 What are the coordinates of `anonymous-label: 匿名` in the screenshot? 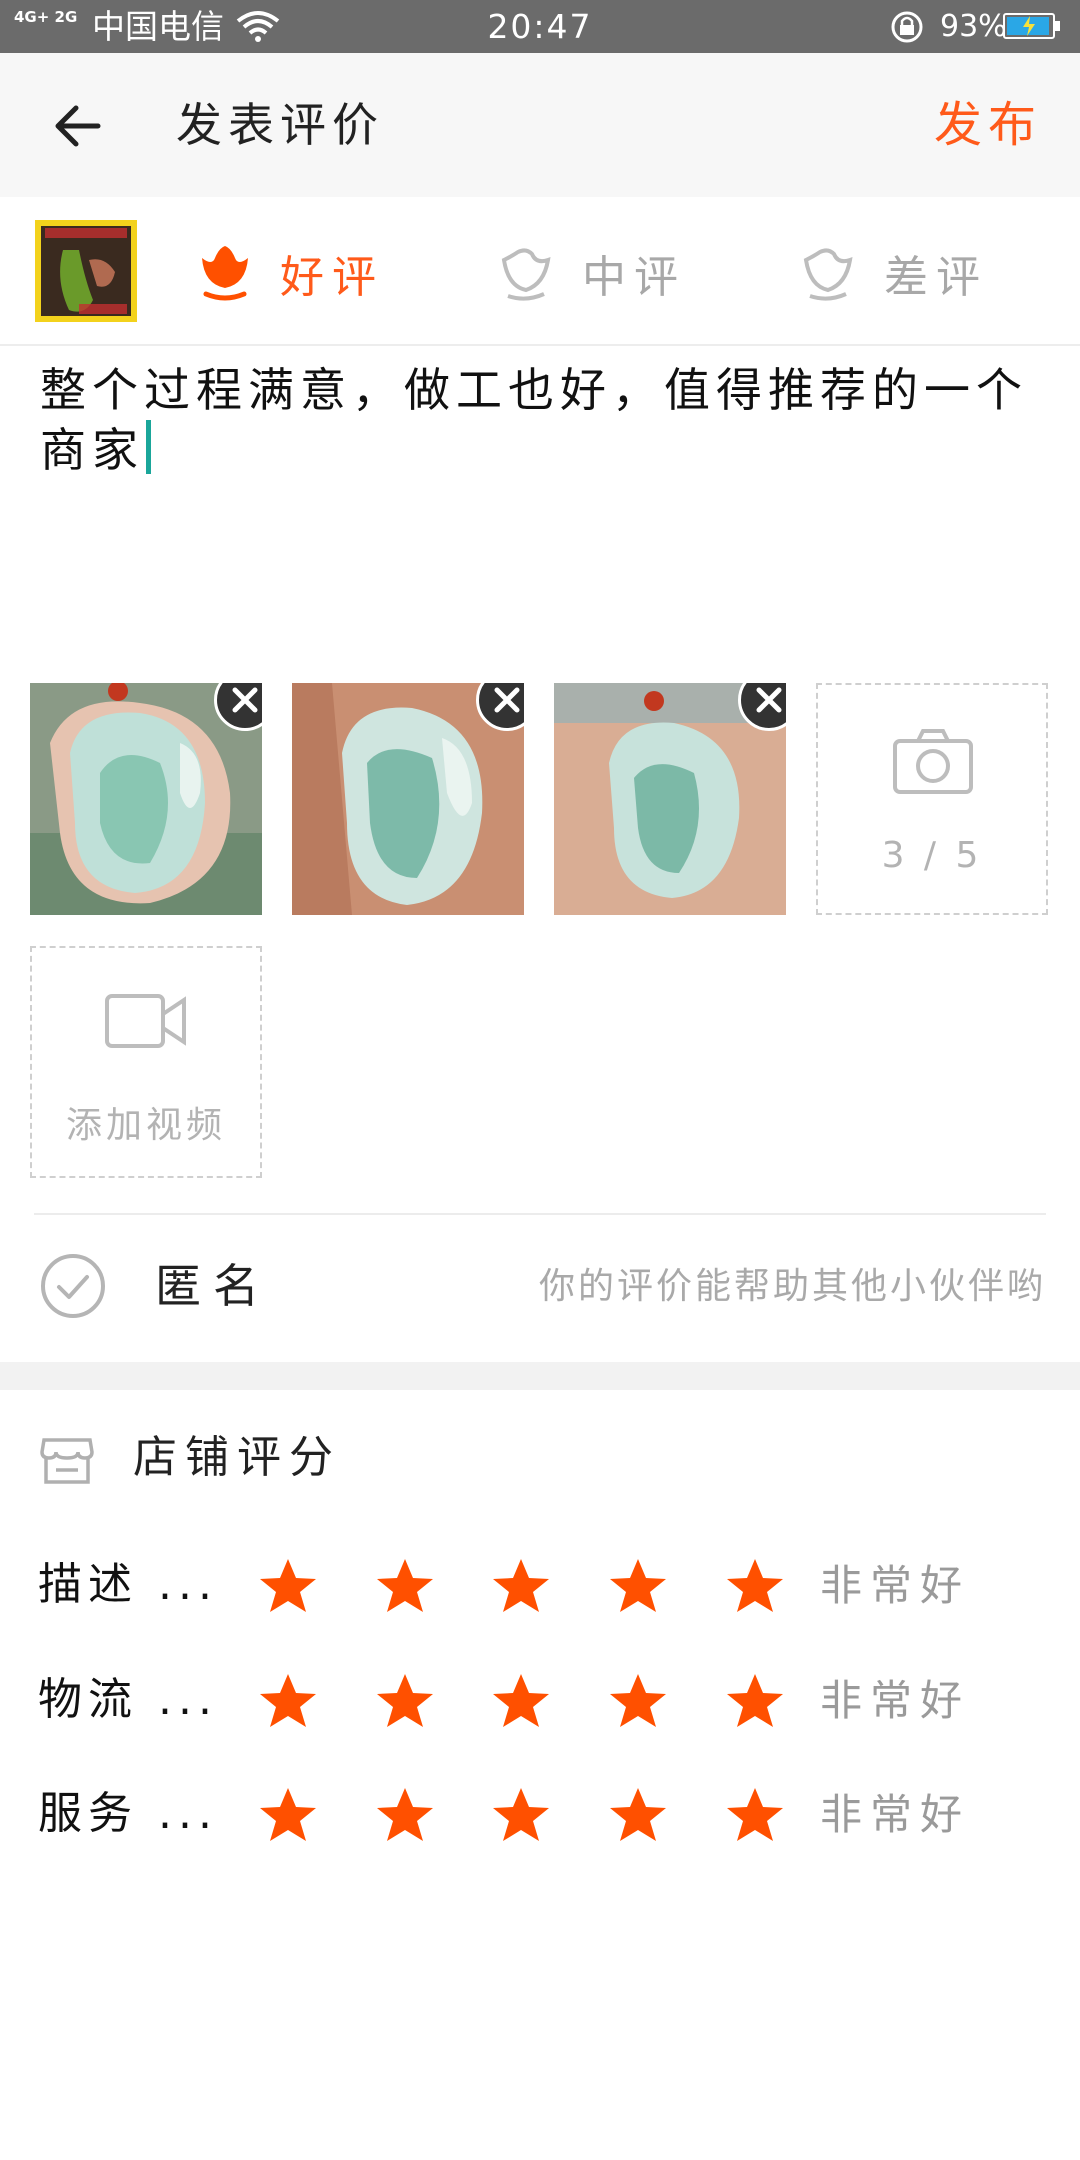 It's located at (213, 1286).